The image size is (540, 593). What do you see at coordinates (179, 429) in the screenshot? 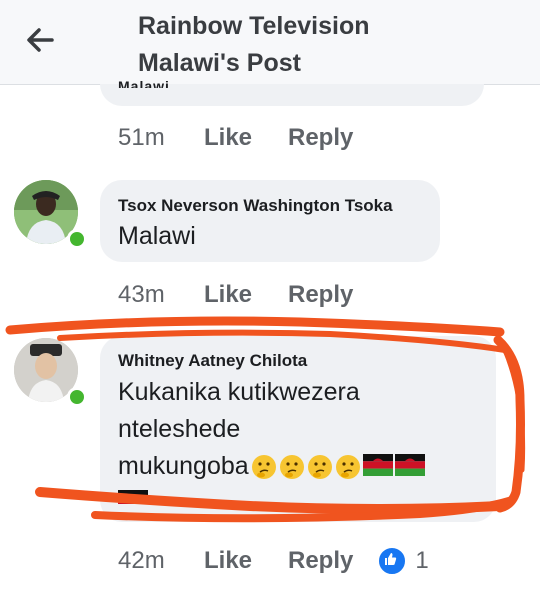
I see `comment-text-line-2: nteleshede` at bounding box center [179, 429].